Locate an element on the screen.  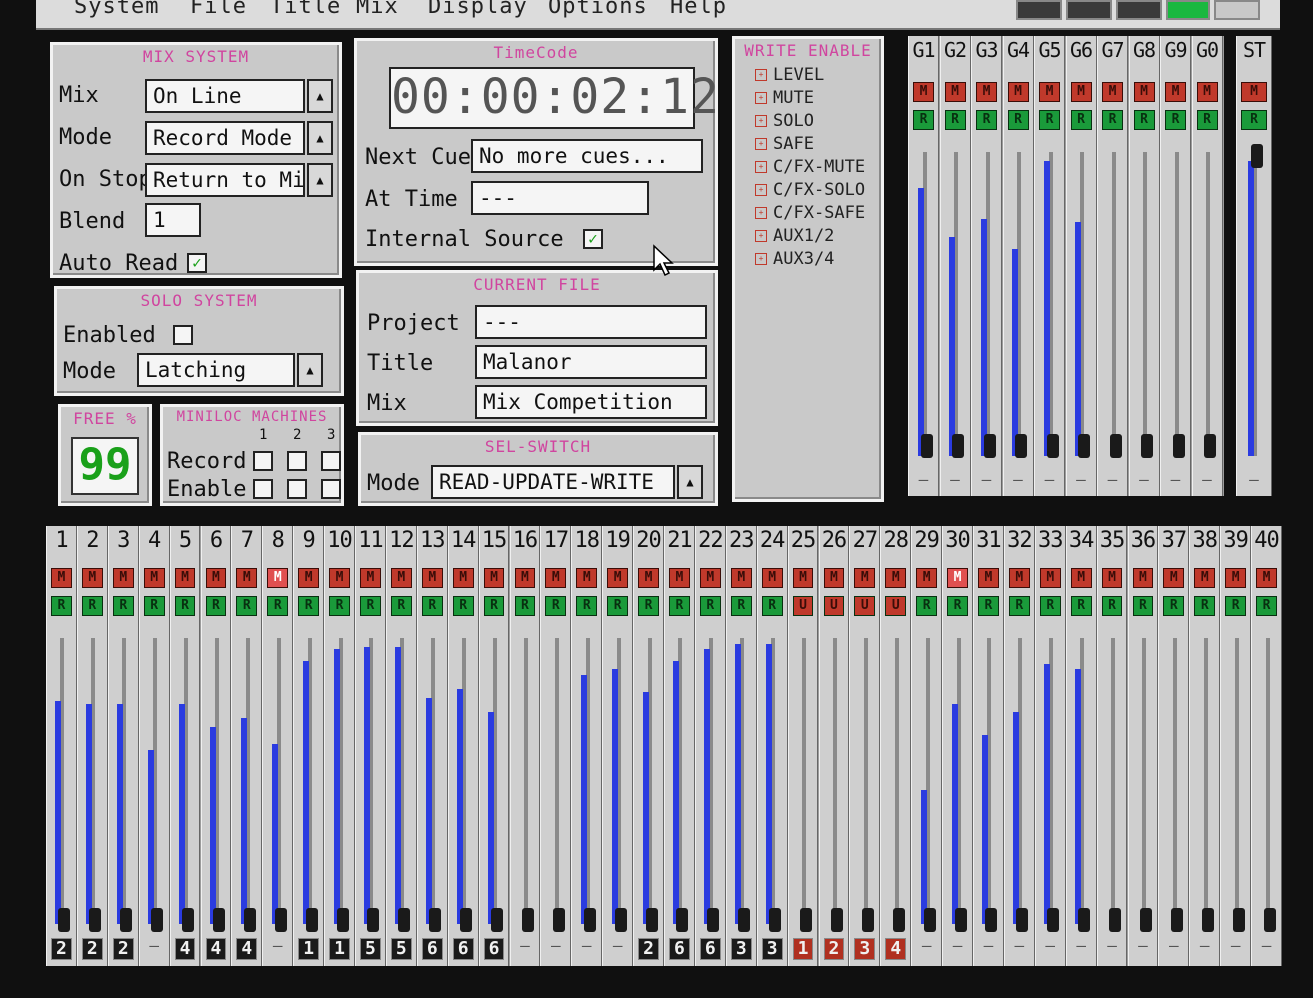
title-field: Malanor is located at coordinates (591, 362).